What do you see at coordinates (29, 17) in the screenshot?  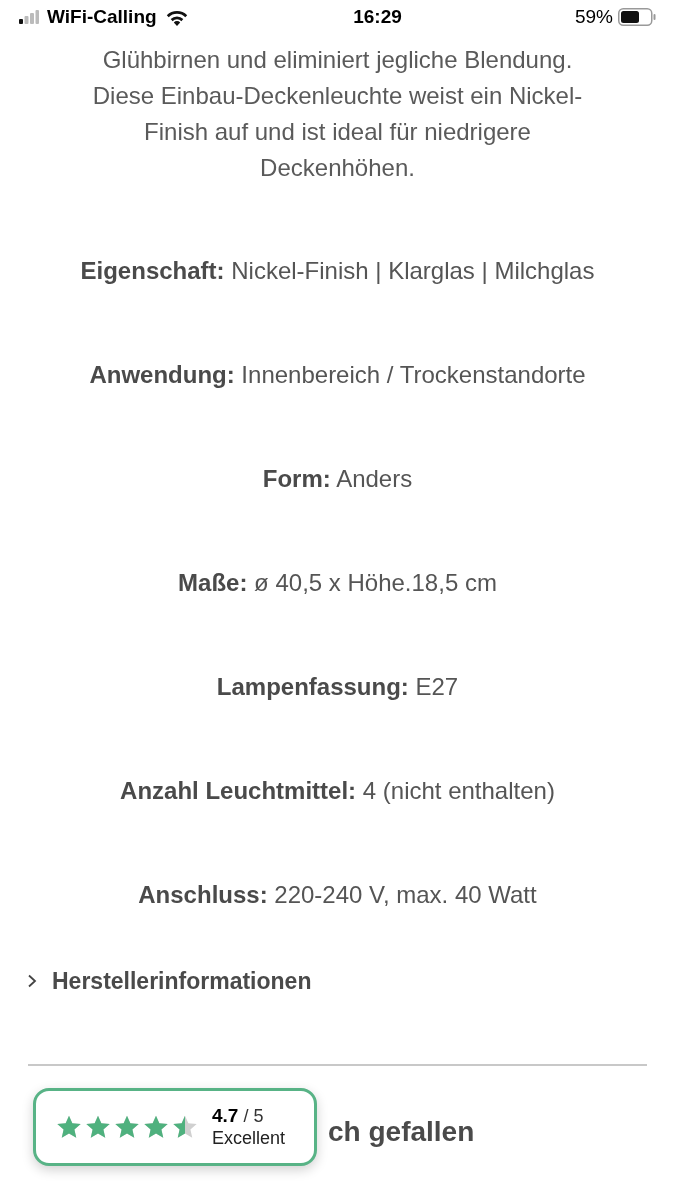 I see `signal-icon` at bounding box center [29, 17].